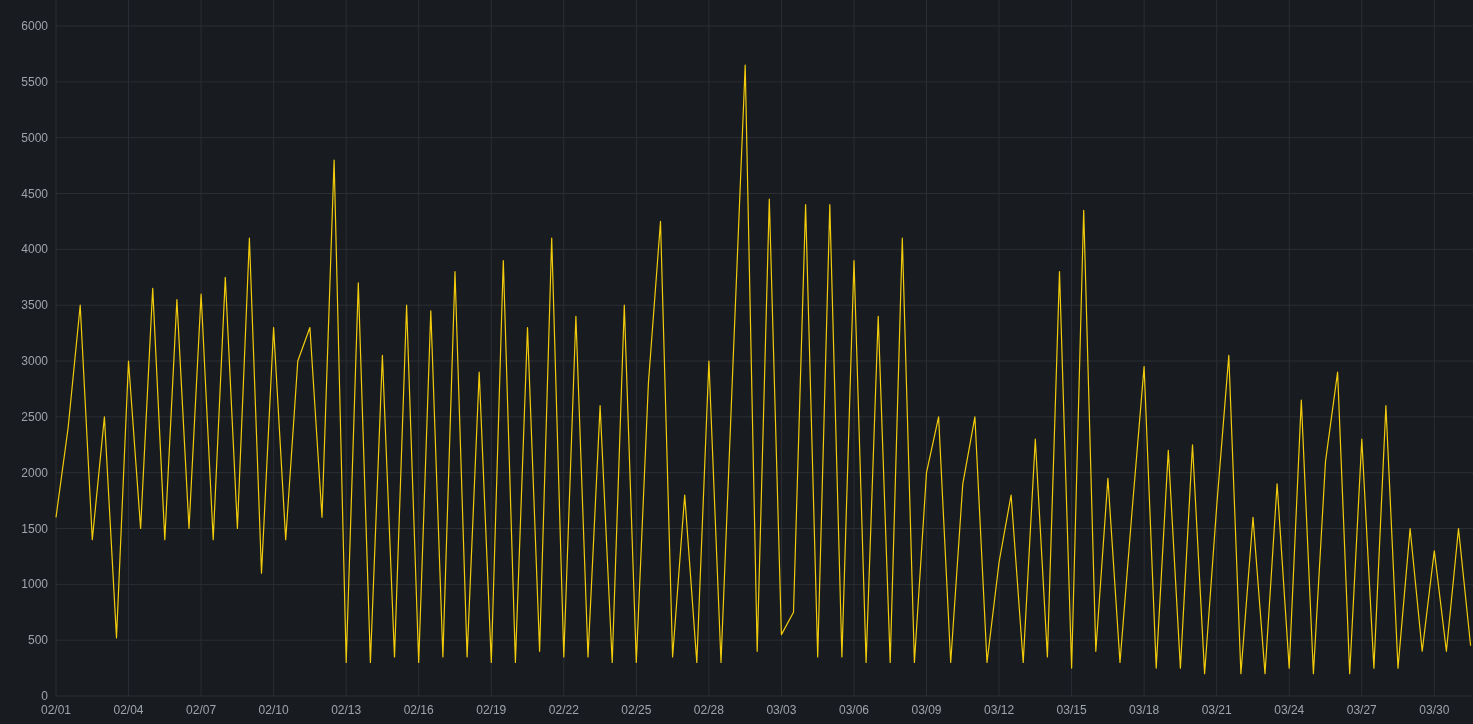 This screenshot has width=1473, height=724. Describe the element at coordinates (34, 305) in the screenshot. I see `y-tick-label: 3500` at that location.